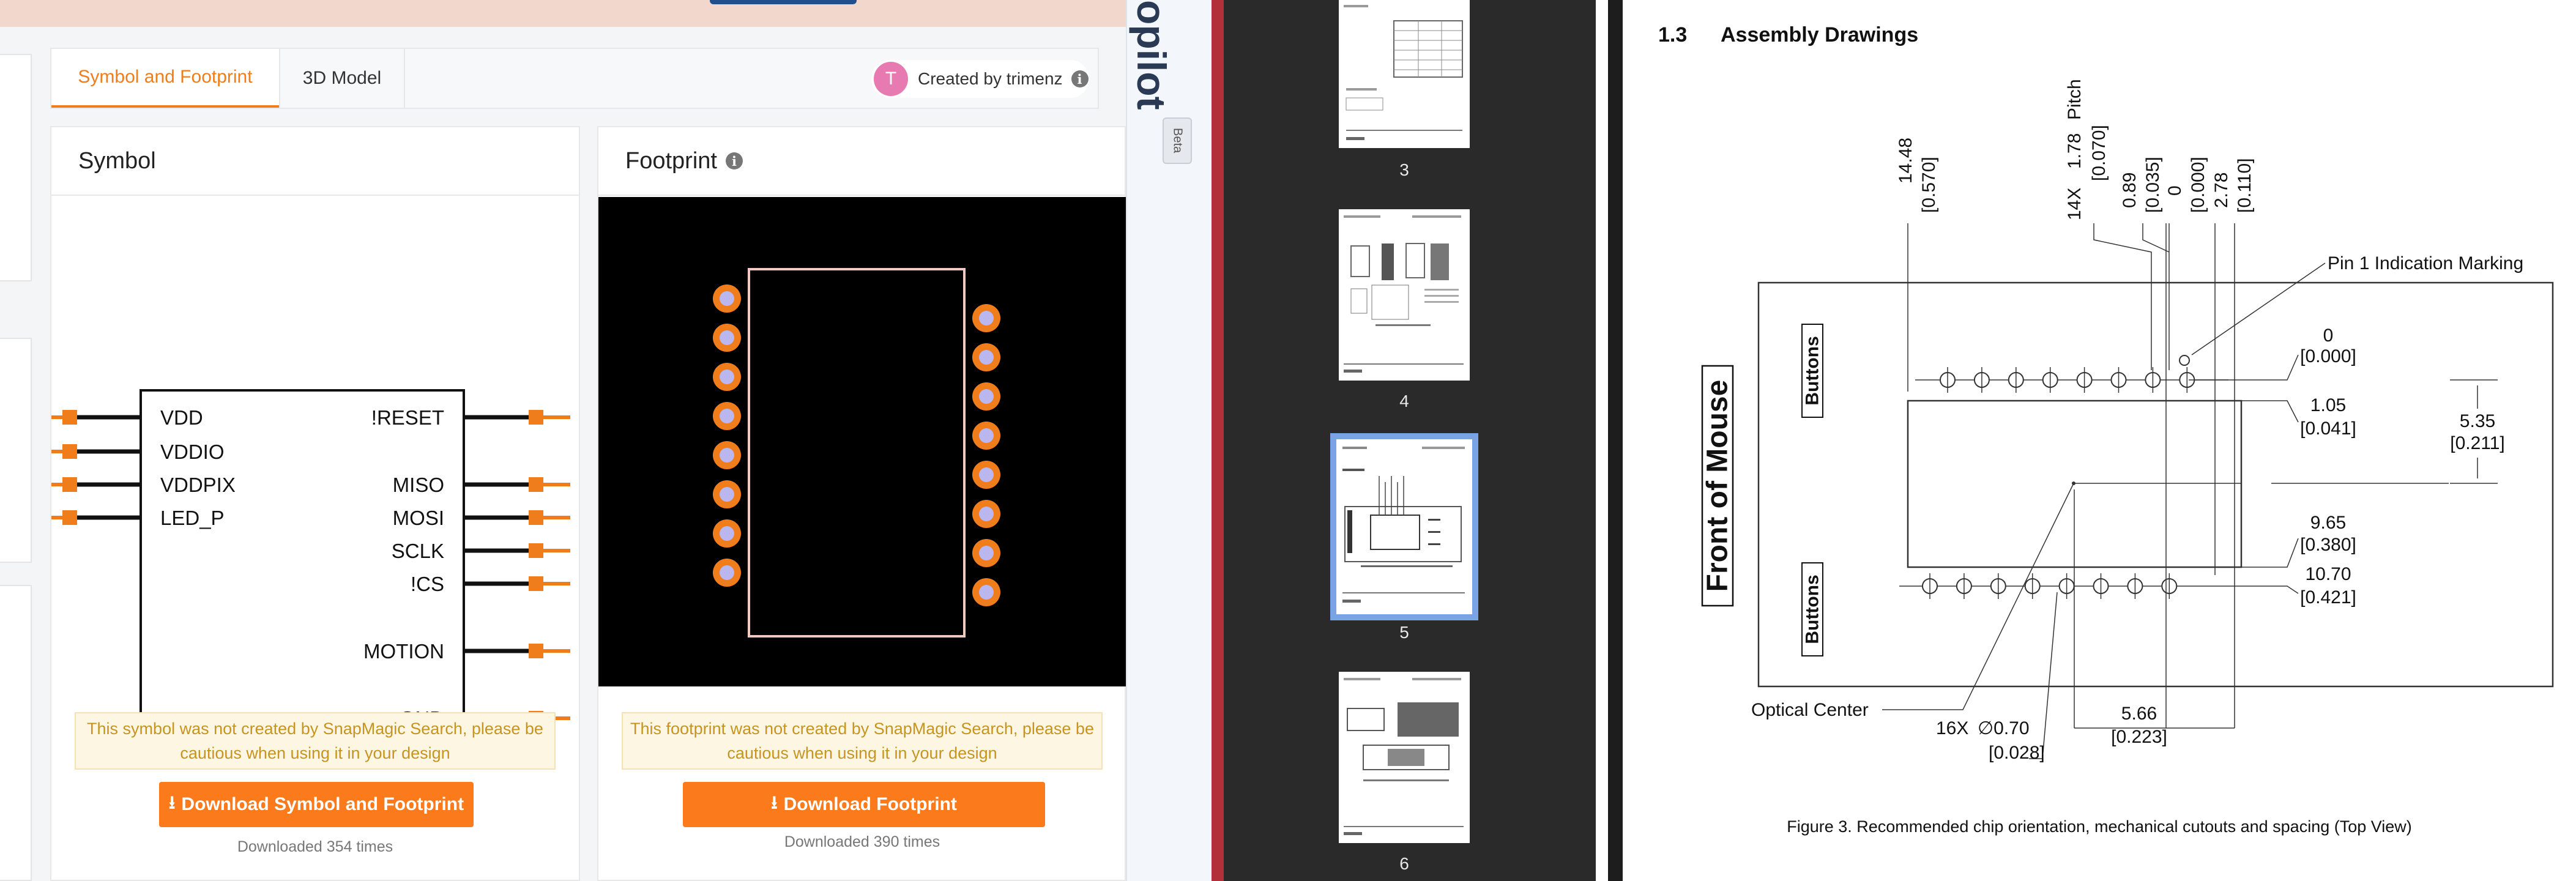  Describe the element at coordinates (419, 518) in the screenshot. I see `symbol-pin-label: MOSI` at that location.